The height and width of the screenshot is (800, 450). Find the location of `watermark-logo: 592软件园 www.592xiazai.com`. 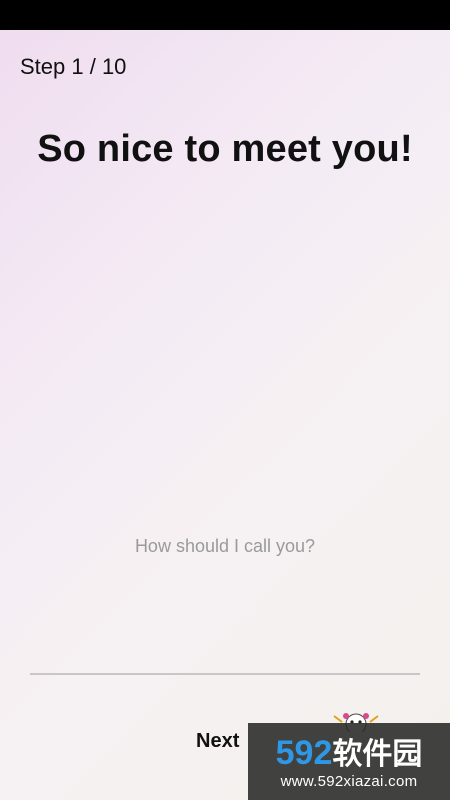

watermark-logo: 592软件园 www.592xiazai.com is located at coordinates (349, 761).